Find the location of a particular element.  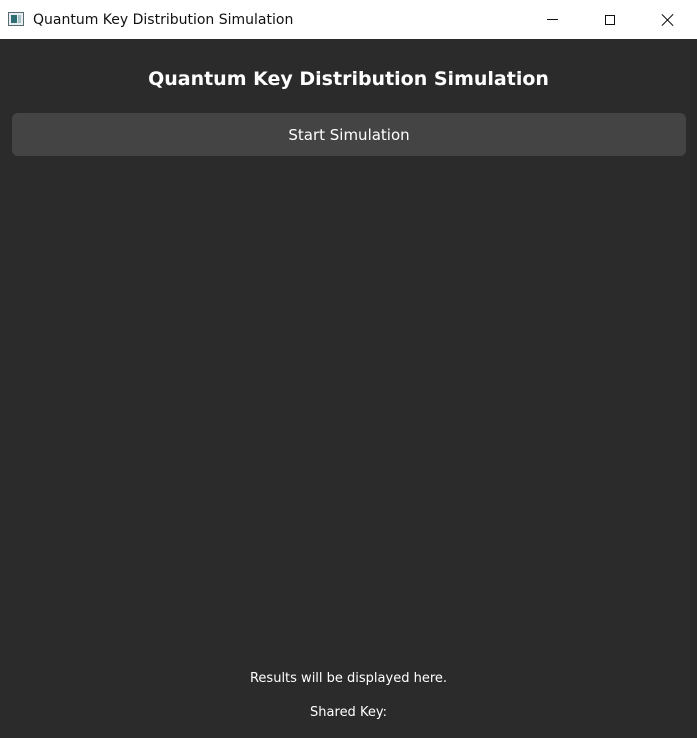

maximize-icon is located at coordinates (610, 19).